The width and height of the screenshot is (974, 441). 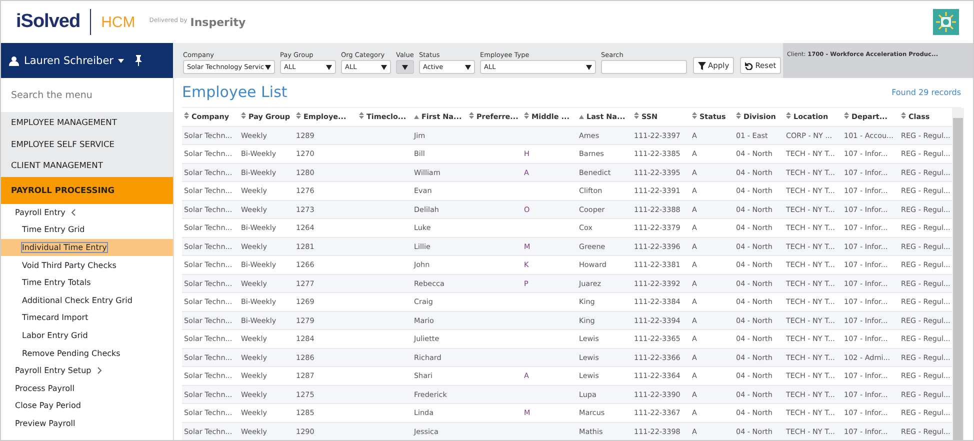 What do you see at coordinates (87, 371) in the screenshot?
I see `menu-item: Payroll Entry Setup` at bounding box center [87, 371].